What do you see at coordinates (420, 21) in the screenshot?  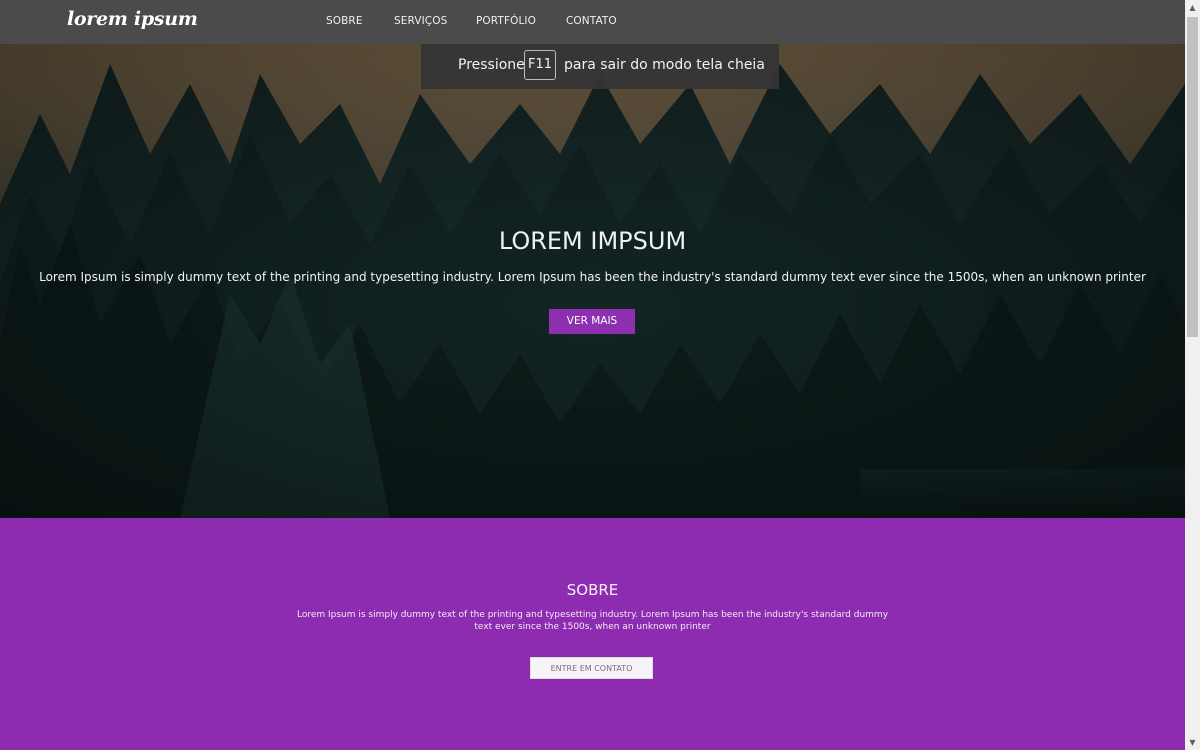 I see `nav-link-servicos: SERVIÇOS` at bounding box center [420, 21].